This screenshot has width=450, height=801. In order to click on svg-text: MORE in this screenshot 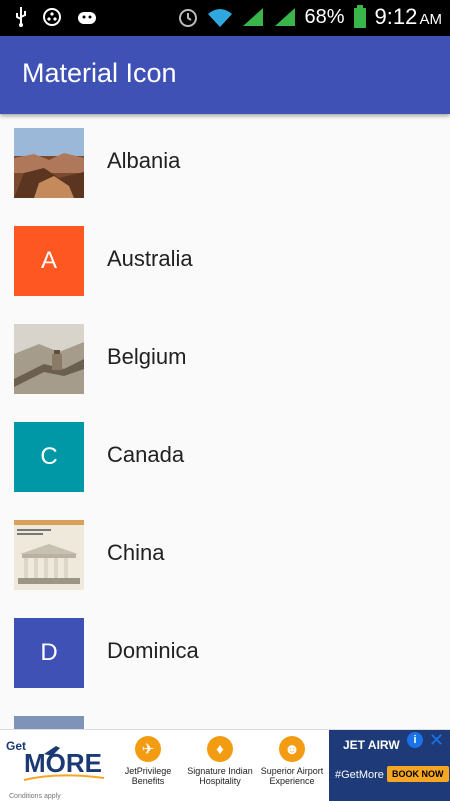, I will do `click(63, 763)`.